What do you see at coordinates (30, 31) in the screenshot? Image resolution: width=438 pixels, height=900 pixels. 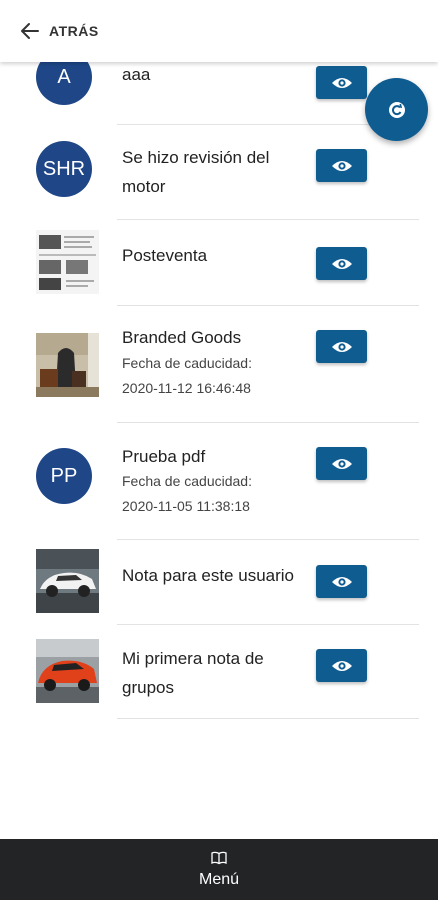 I see `arrow-left-icon` at bounding box center [30, 31].